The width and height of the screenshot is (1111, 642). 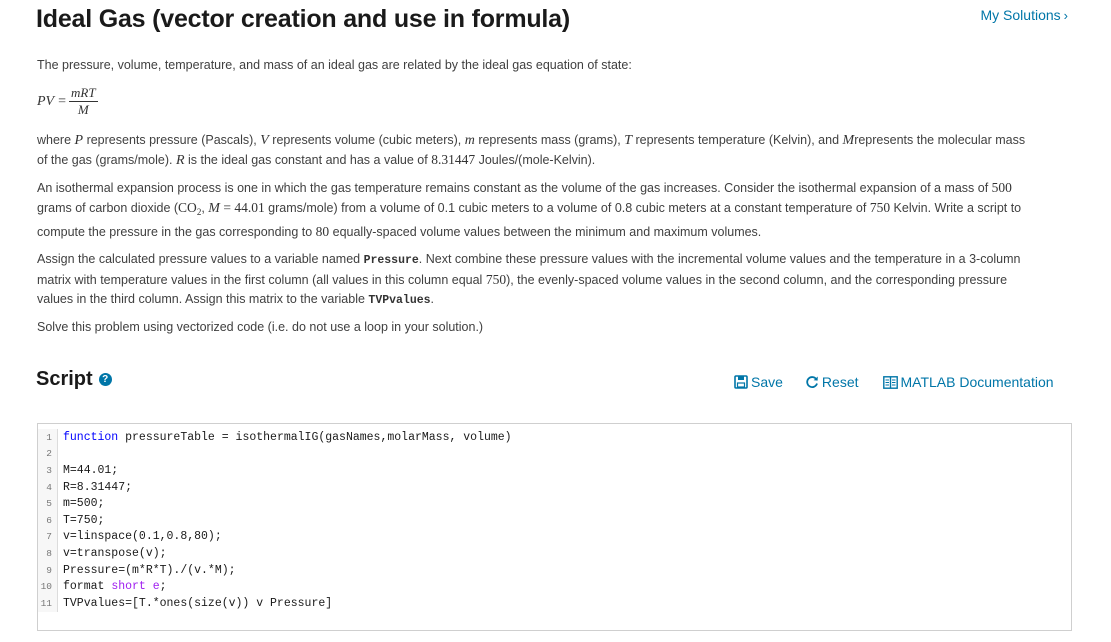 I want to click on text: represents temperature (Kelvin), and, so click(x=737, y=140).